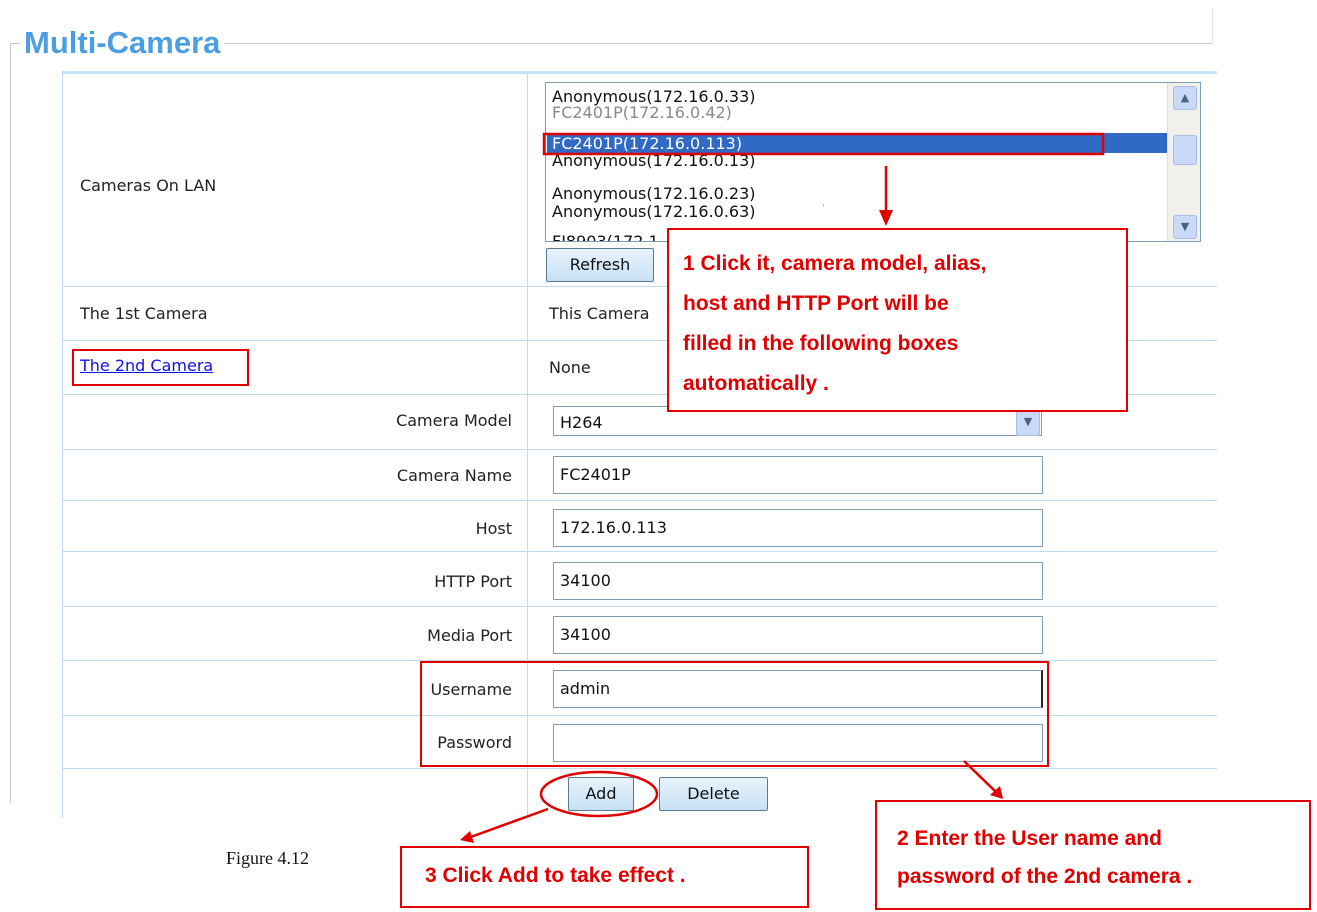 The height and width of the screenshot is (912, 1317). I want to click on callout-1-line: automatically ., so click(756, 383).